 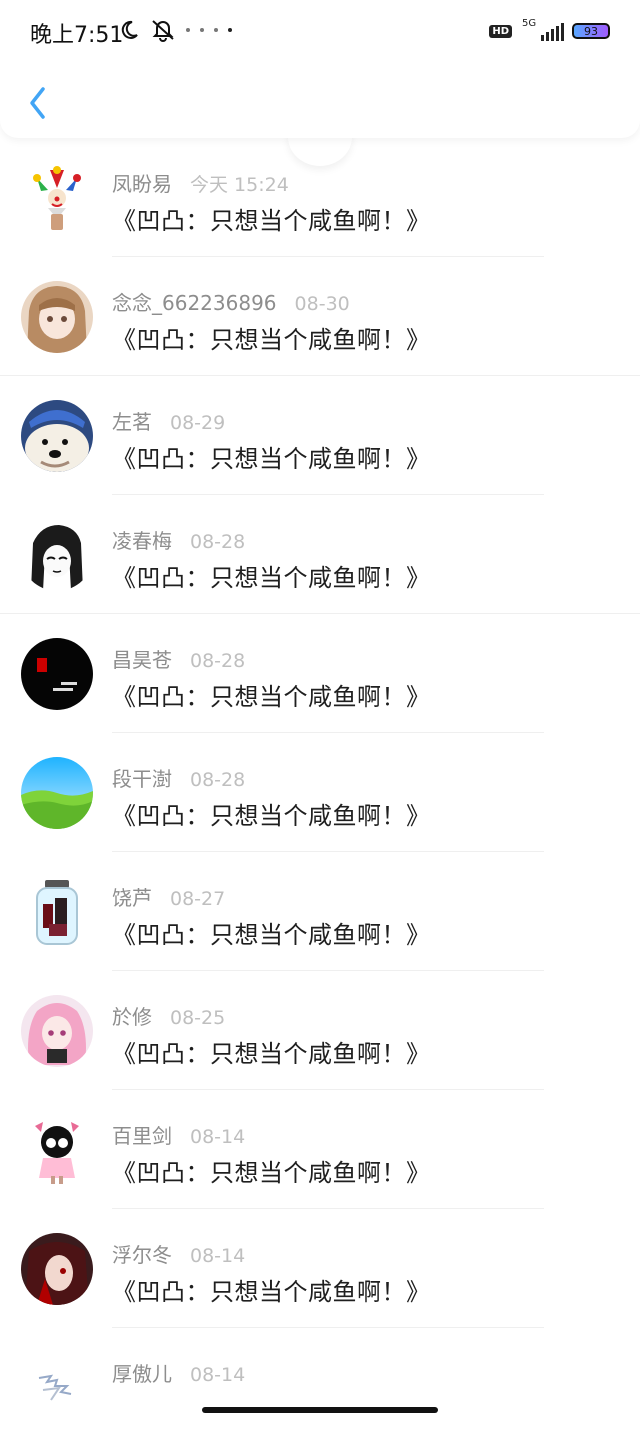 What do you see at coordinates (77, 35) in the screenshot?
I see `status-time: 晚上7:51` at bounding box center [77, 35].